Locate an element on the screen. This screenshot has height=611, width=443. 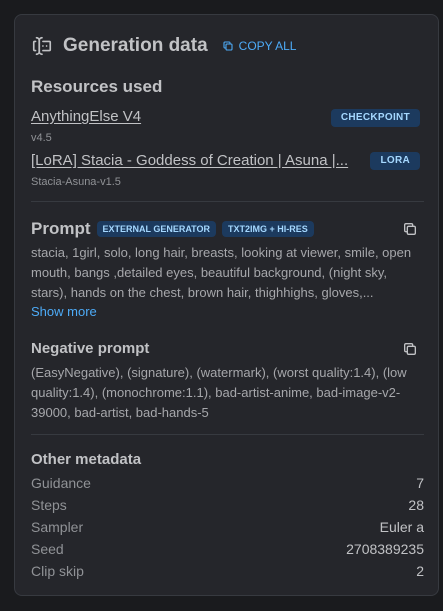
metadata-key: Seed is located at coordinates (47, 549).